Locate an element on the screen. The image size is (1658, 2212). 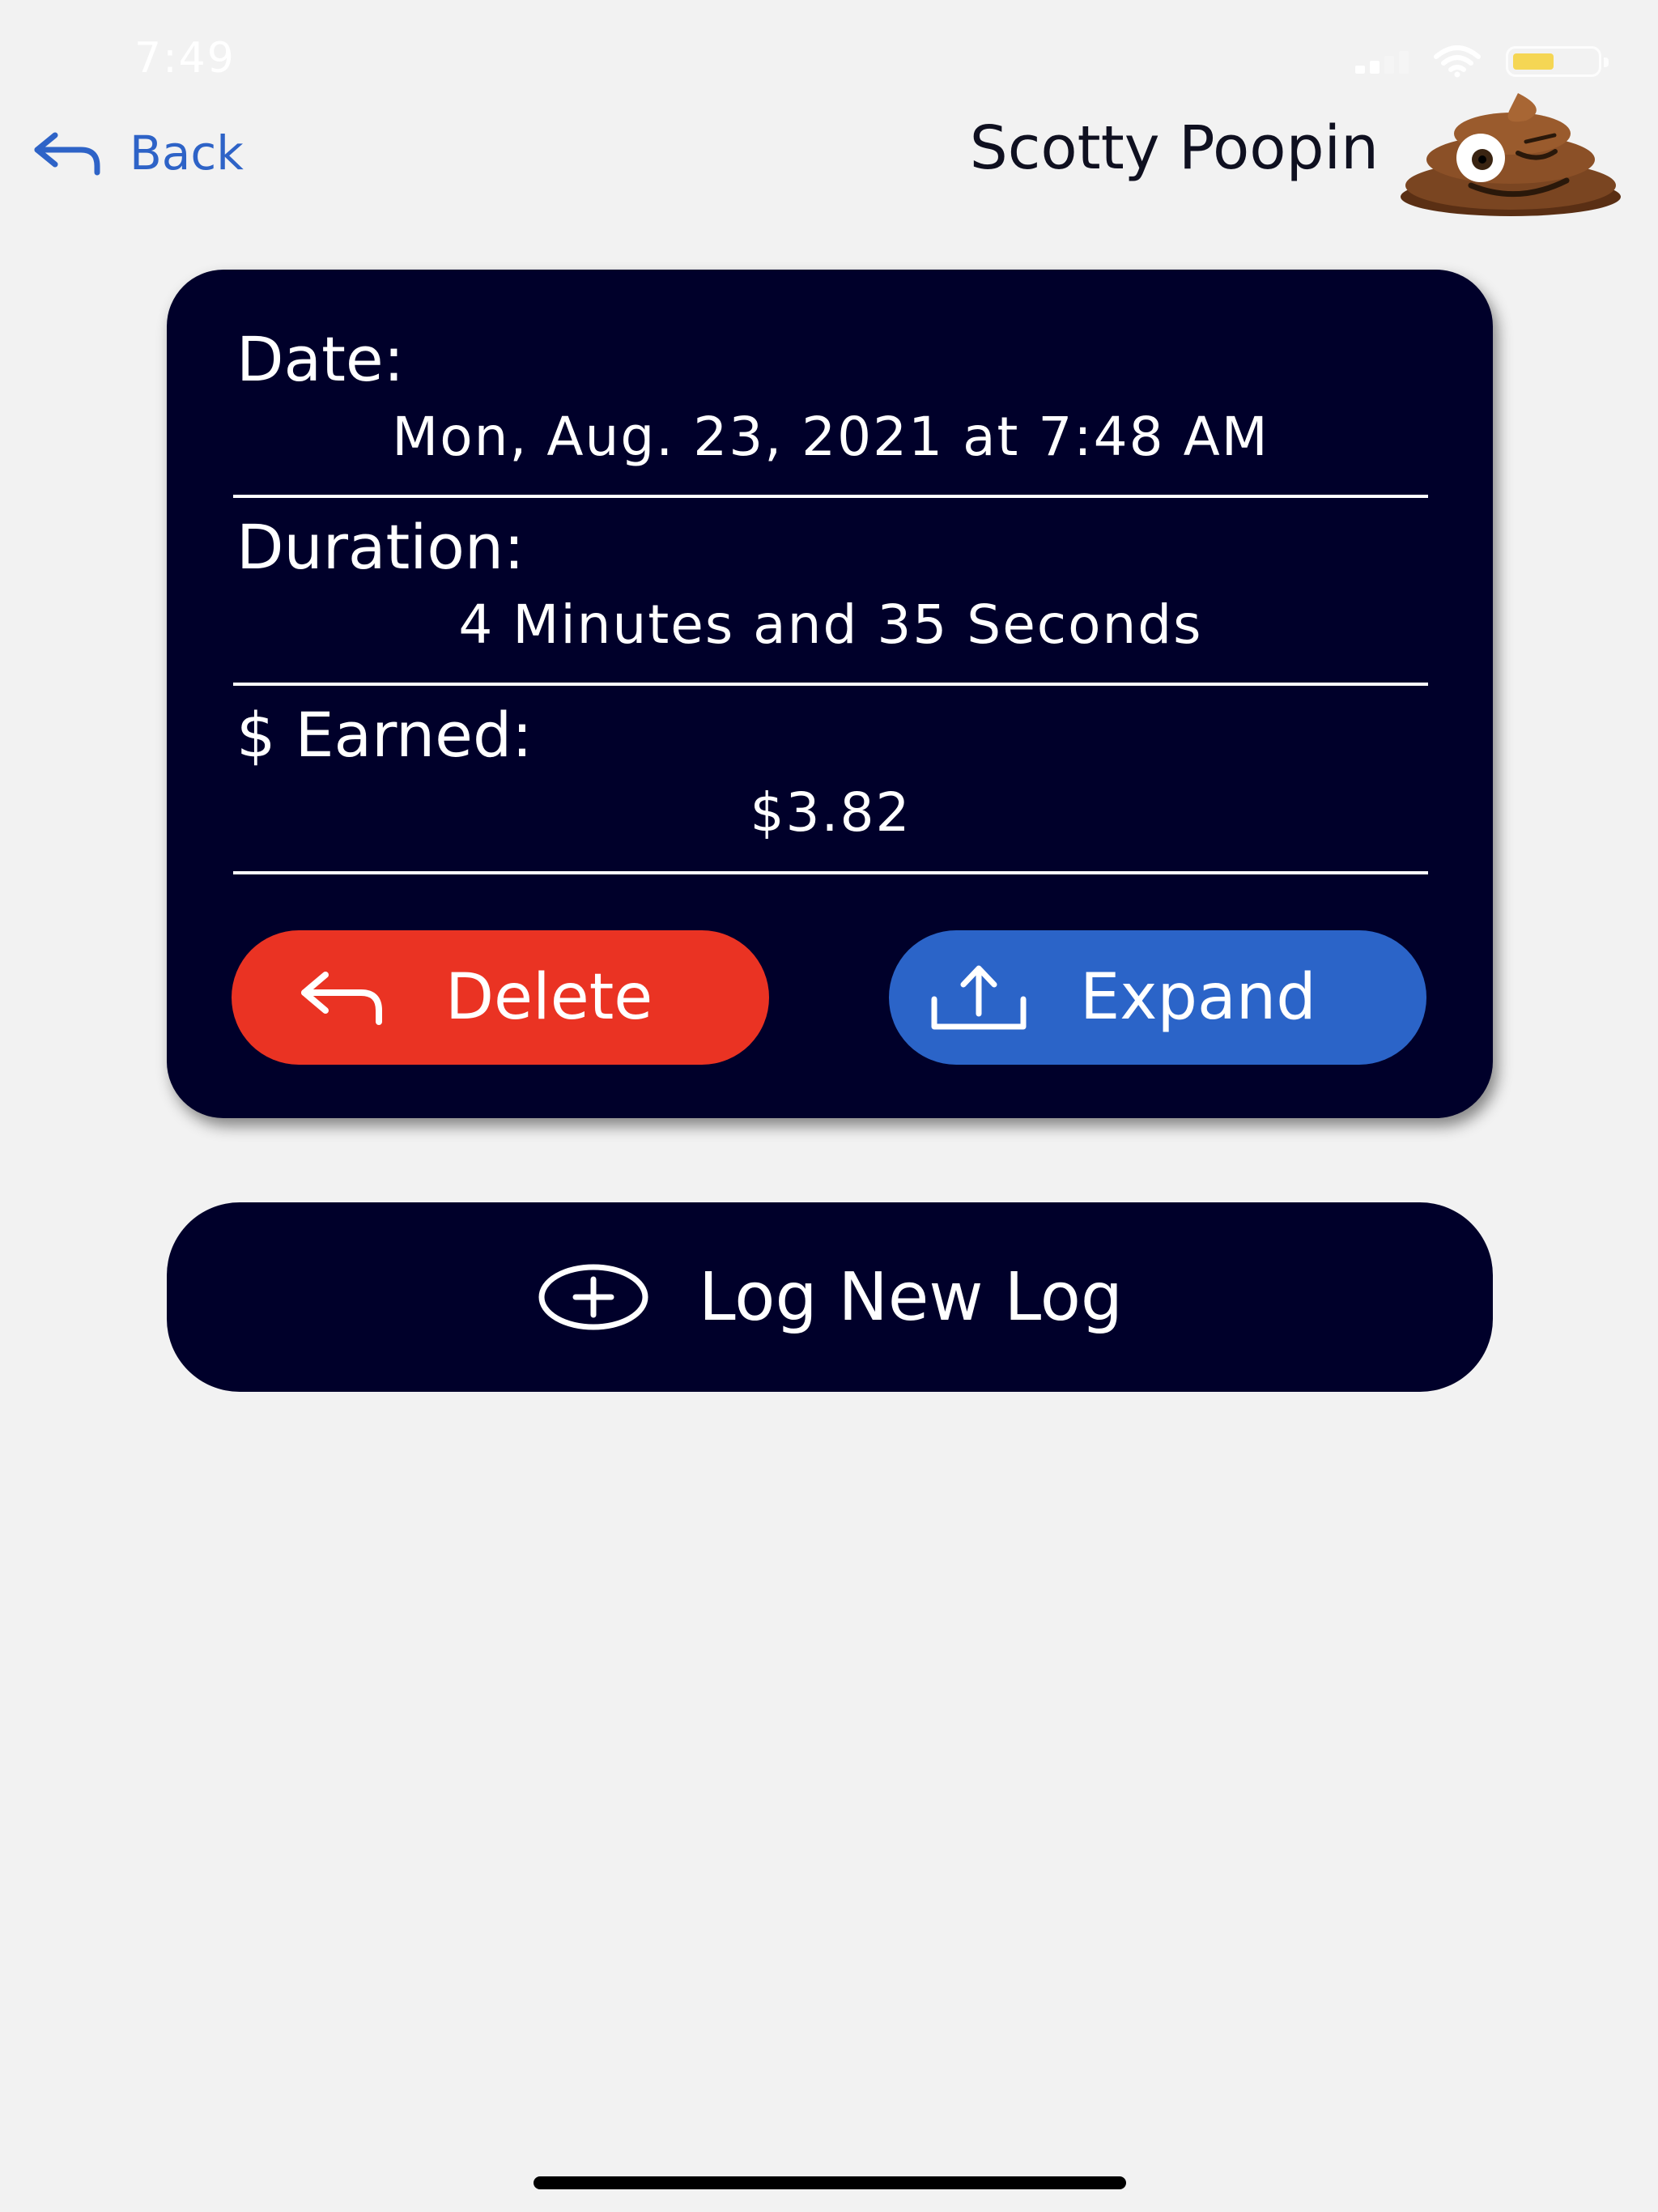
back-label: Back is located at coordinates (187, 153).